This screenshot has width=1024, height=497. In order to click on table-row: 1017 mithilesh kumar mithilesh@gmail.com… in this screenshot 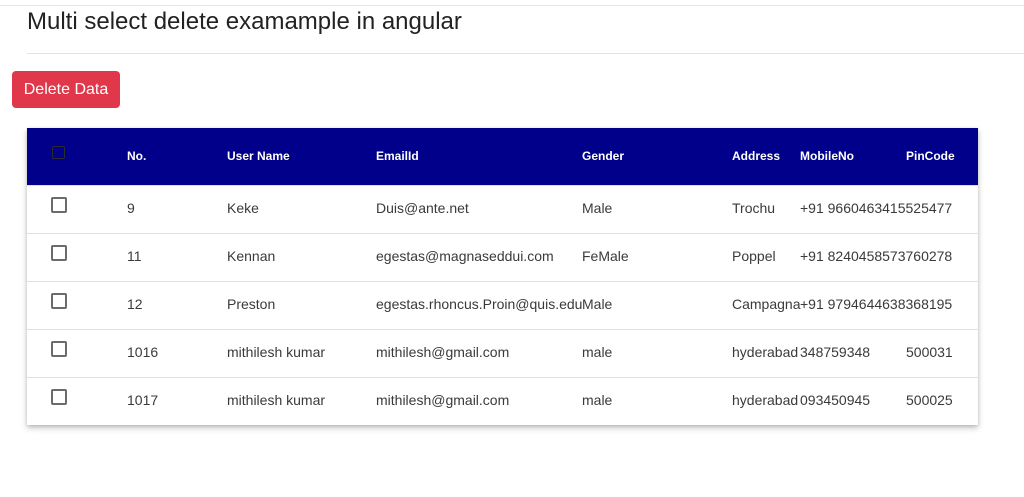, I will do `click(502, 401)`.